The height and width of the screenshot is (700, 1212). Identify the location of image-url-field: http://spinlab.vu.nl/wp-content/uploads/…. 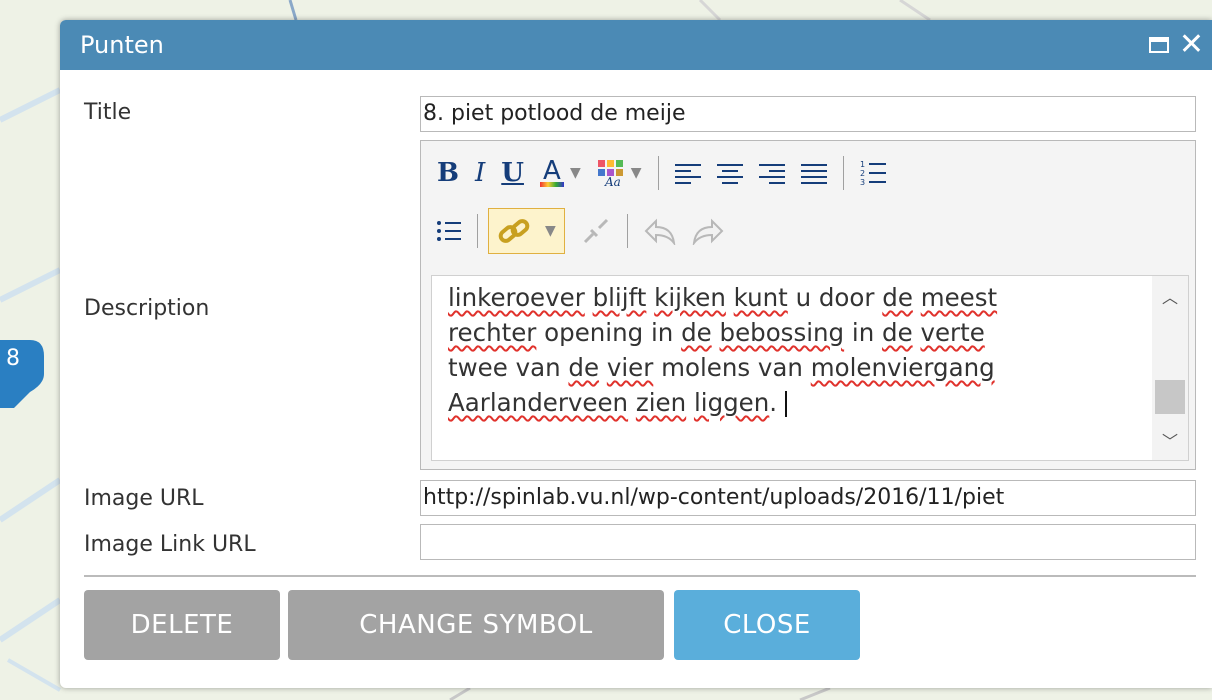
(808, 498).